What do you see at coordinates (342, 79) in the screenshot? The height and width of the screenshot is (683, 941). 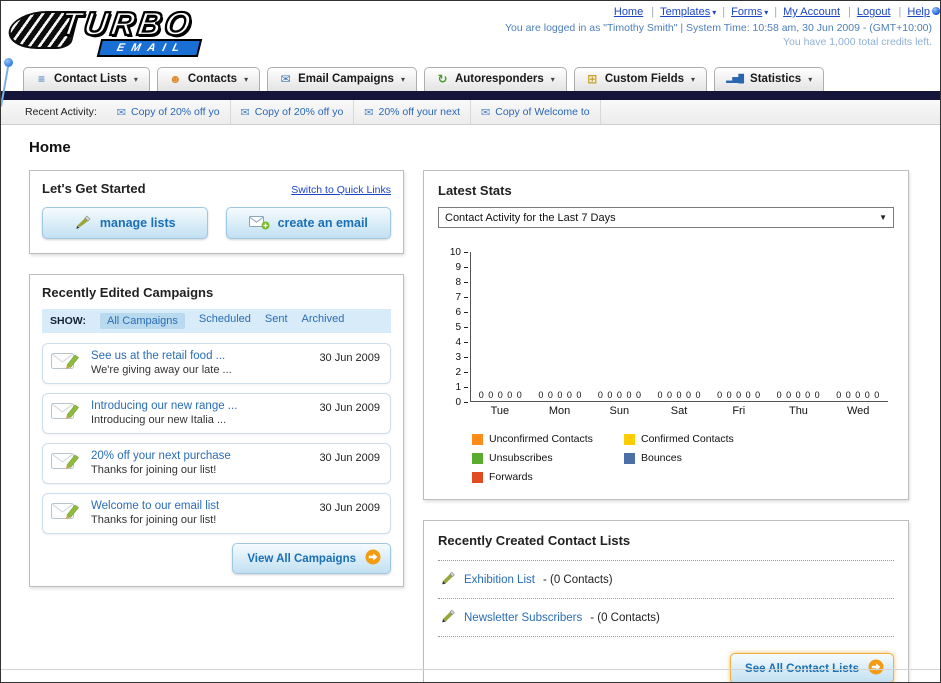 I see `tab-email-campaigns: ✉ Email Campaigns ▾` at bounding box center [342, 79].